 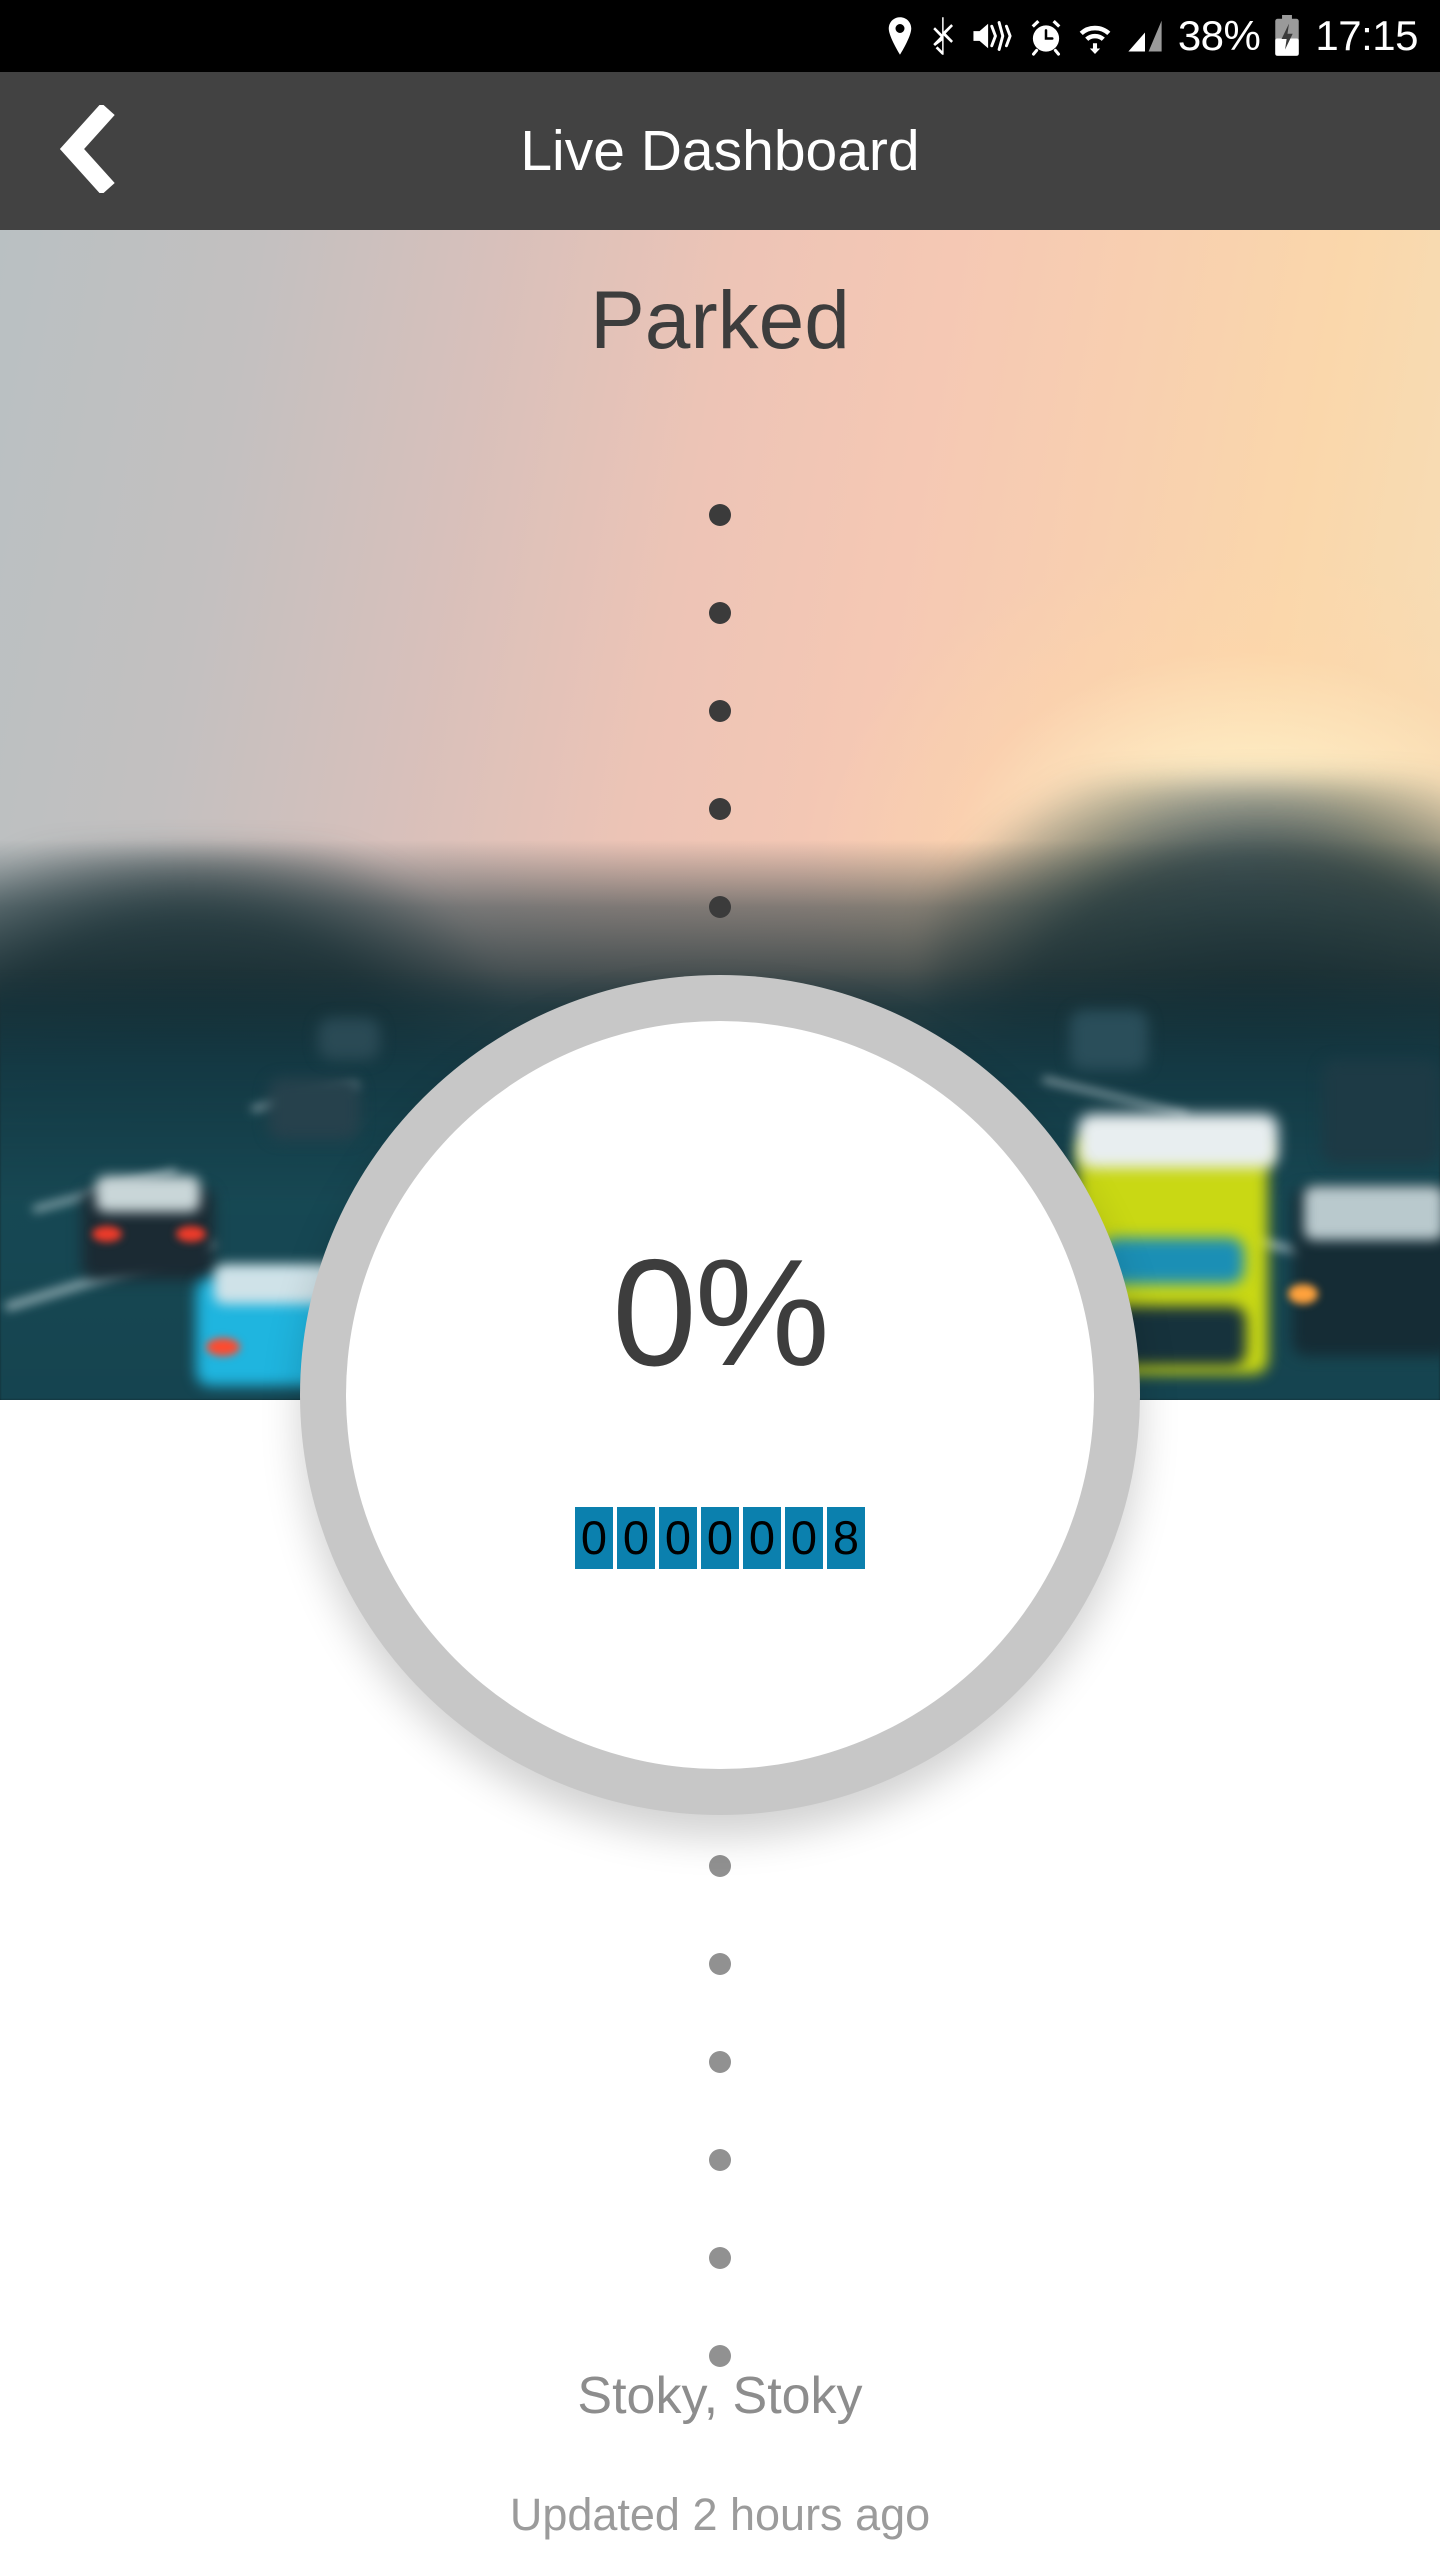 What do you see at coordinates (846, 1538) in the screenshot?
I see `odometer-digit: 8` at bounding box center [846, 1538].